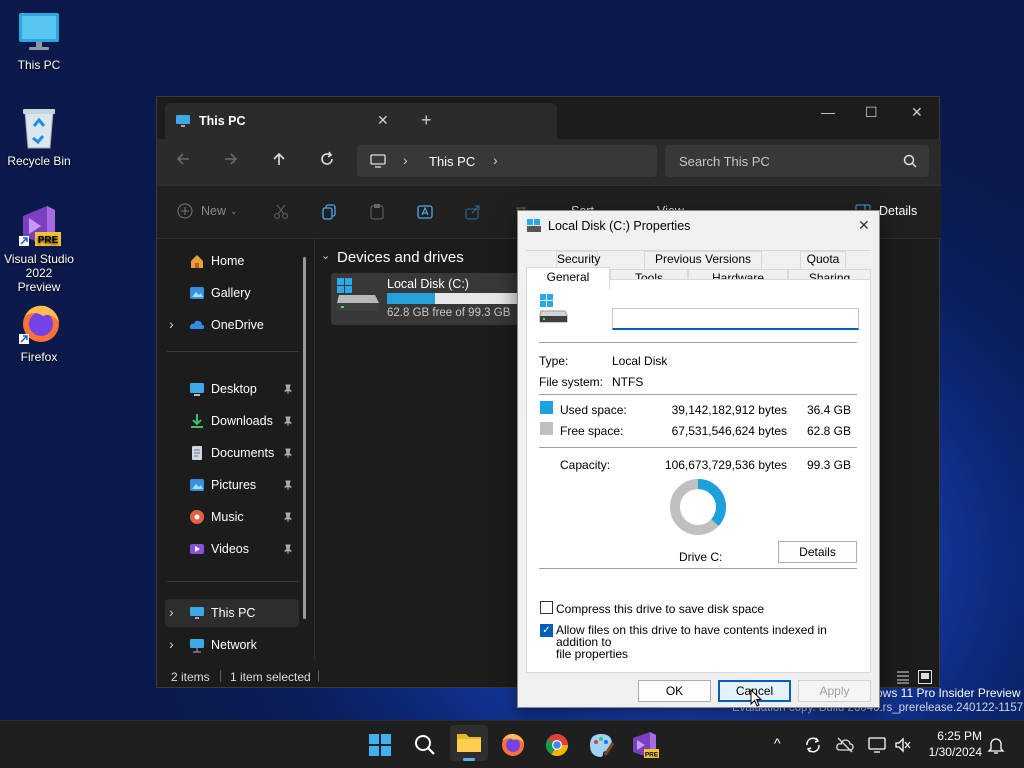  I want to click on taskbar-paint, so click(601, 745).